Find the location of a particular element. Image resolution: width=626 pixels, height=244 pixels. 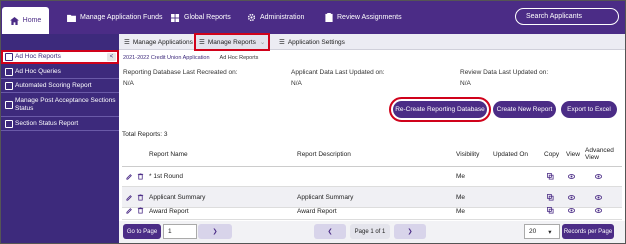

report-name: * 1st Round is located at coordinates (166, 176).